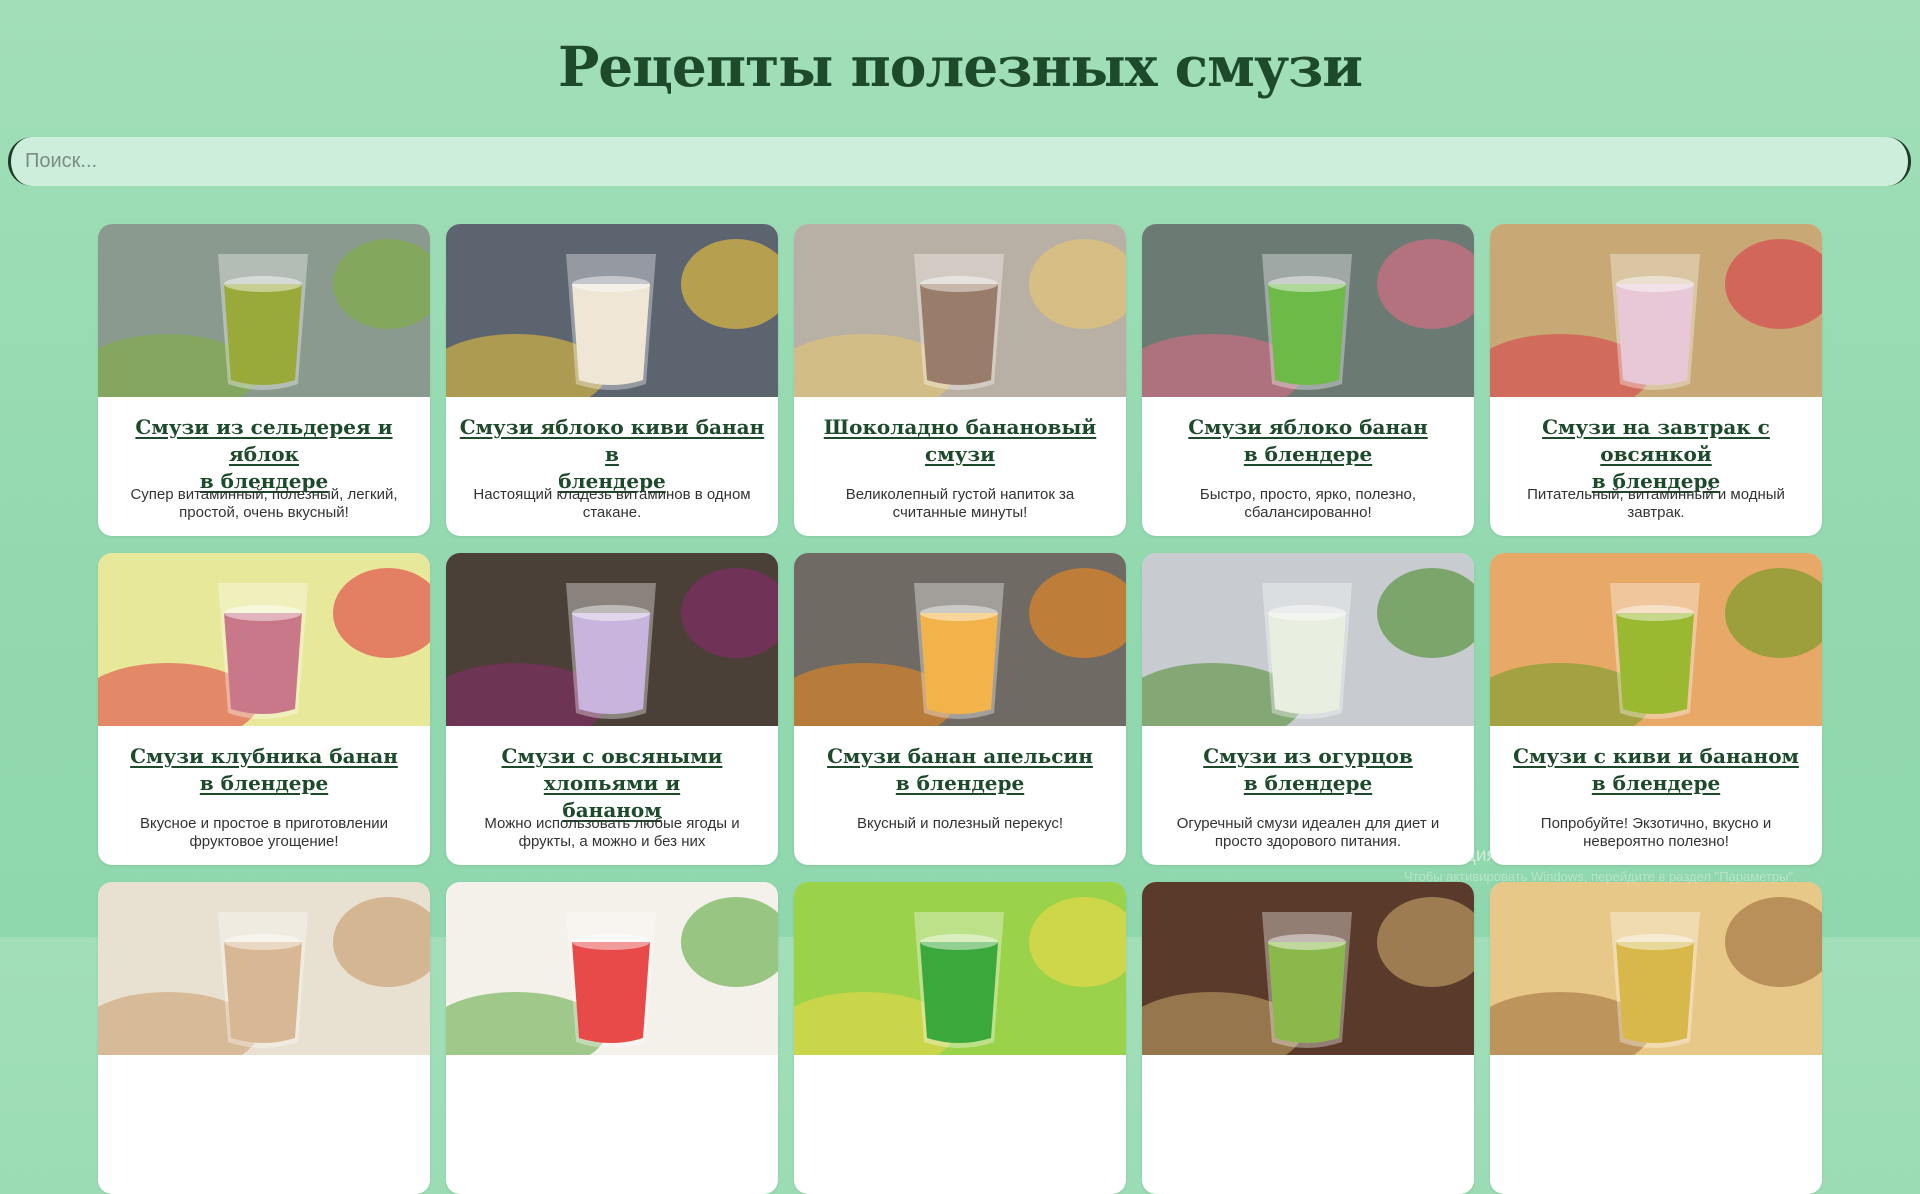 This screenshot has height=1194, width=1920. I want to click on search-input, so click(959, 161).